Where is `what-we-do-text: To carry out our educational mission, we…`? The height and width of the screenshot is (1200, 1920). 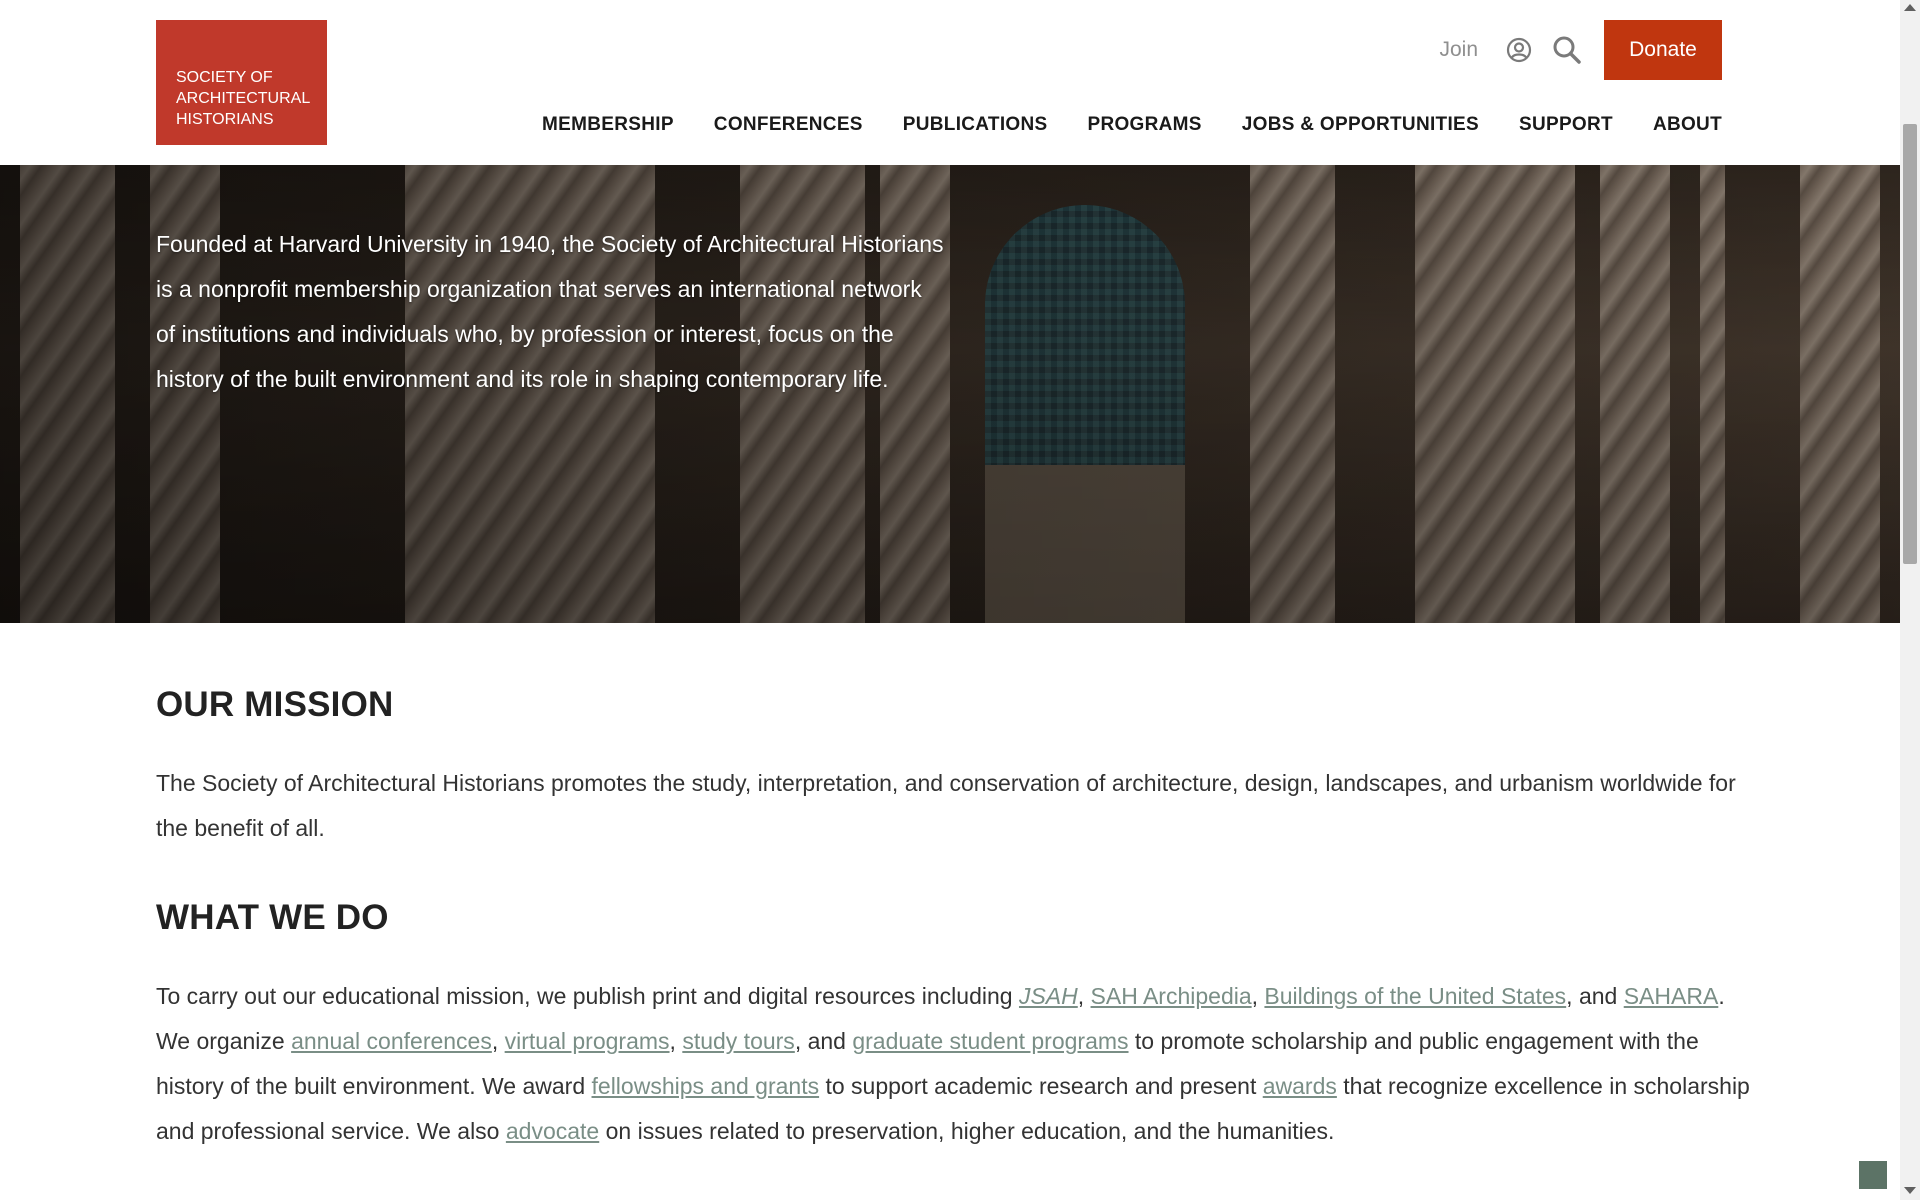 what-we-do-text: To carry out our educational mission, we… is located at coordinates (956, 1064).